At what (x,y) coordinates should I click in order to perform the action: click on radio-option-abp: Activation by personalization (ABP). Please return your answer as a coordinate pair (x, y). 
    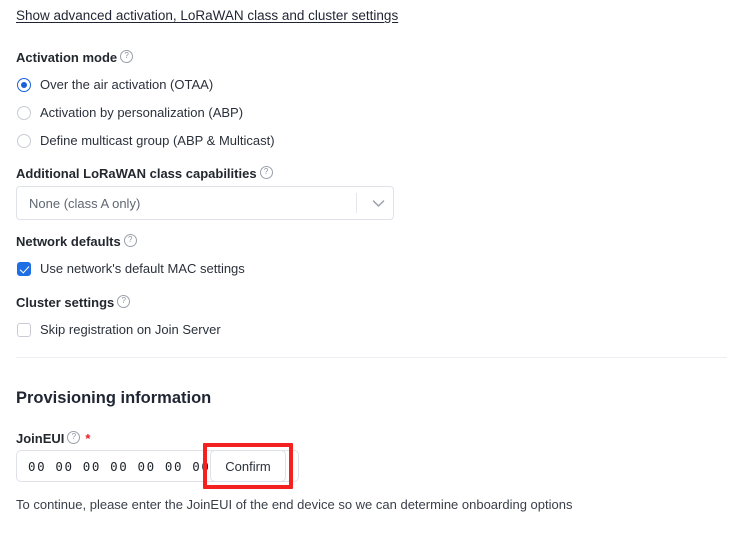
    Looking at the image, I should click on (130, 112).